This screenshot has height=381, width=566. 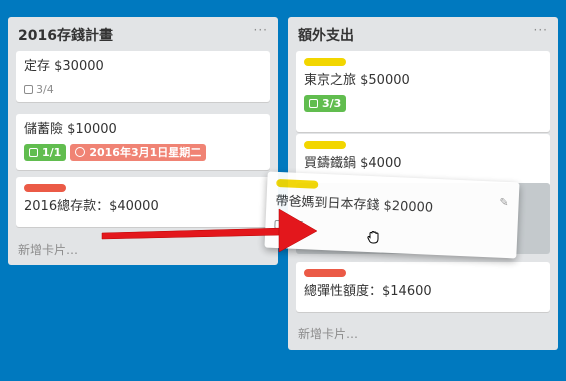 I want to click on pencil-icon: ✎, so click(x=504, y=202).